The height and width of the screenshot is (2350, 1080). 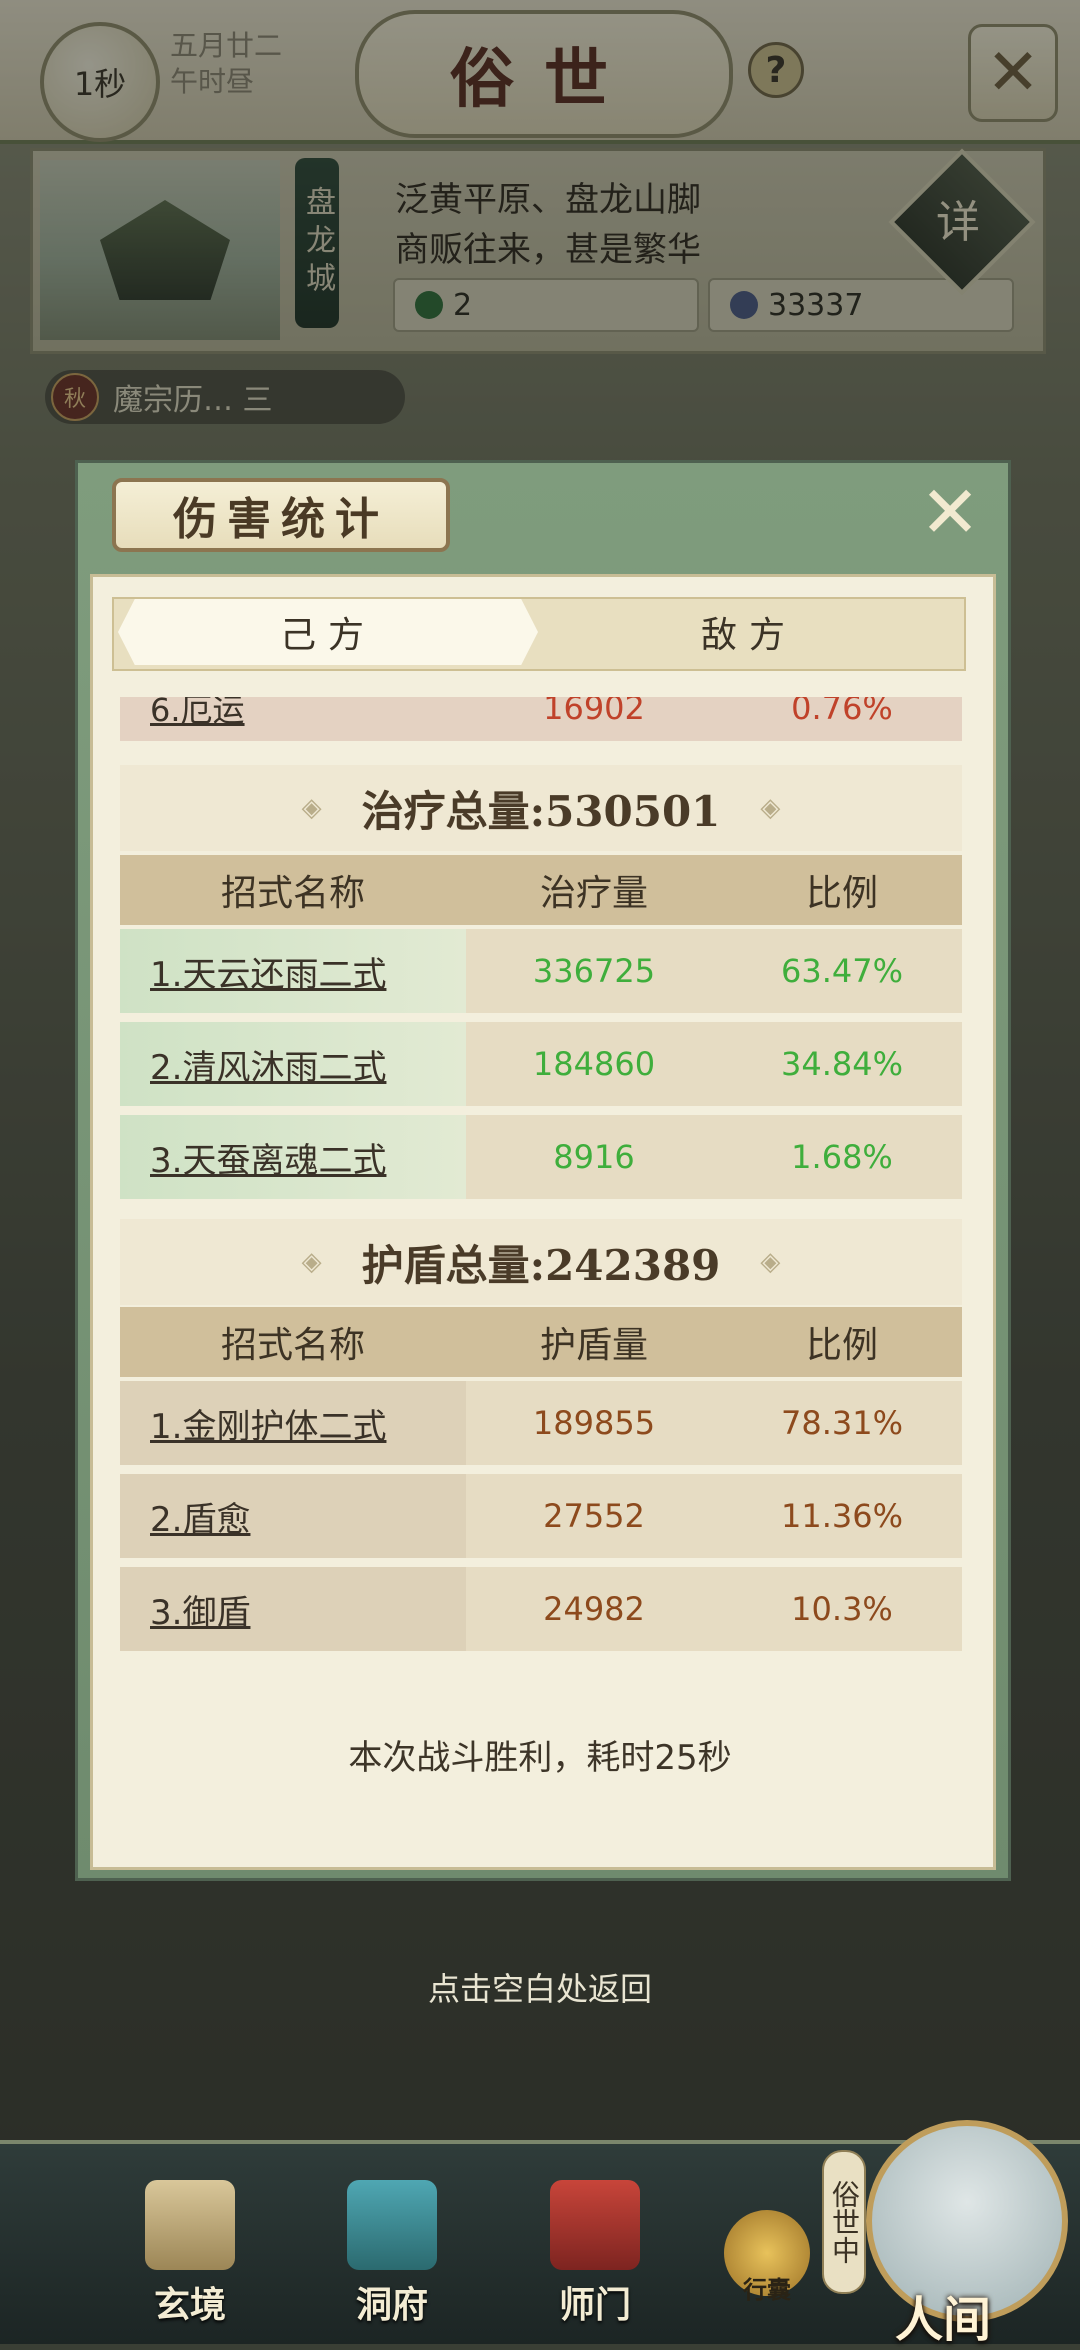 What do you see at coordinates (594, 1423) in the screenshot?
I see `skill-value: 189855` at bounding box center [594, 1423].